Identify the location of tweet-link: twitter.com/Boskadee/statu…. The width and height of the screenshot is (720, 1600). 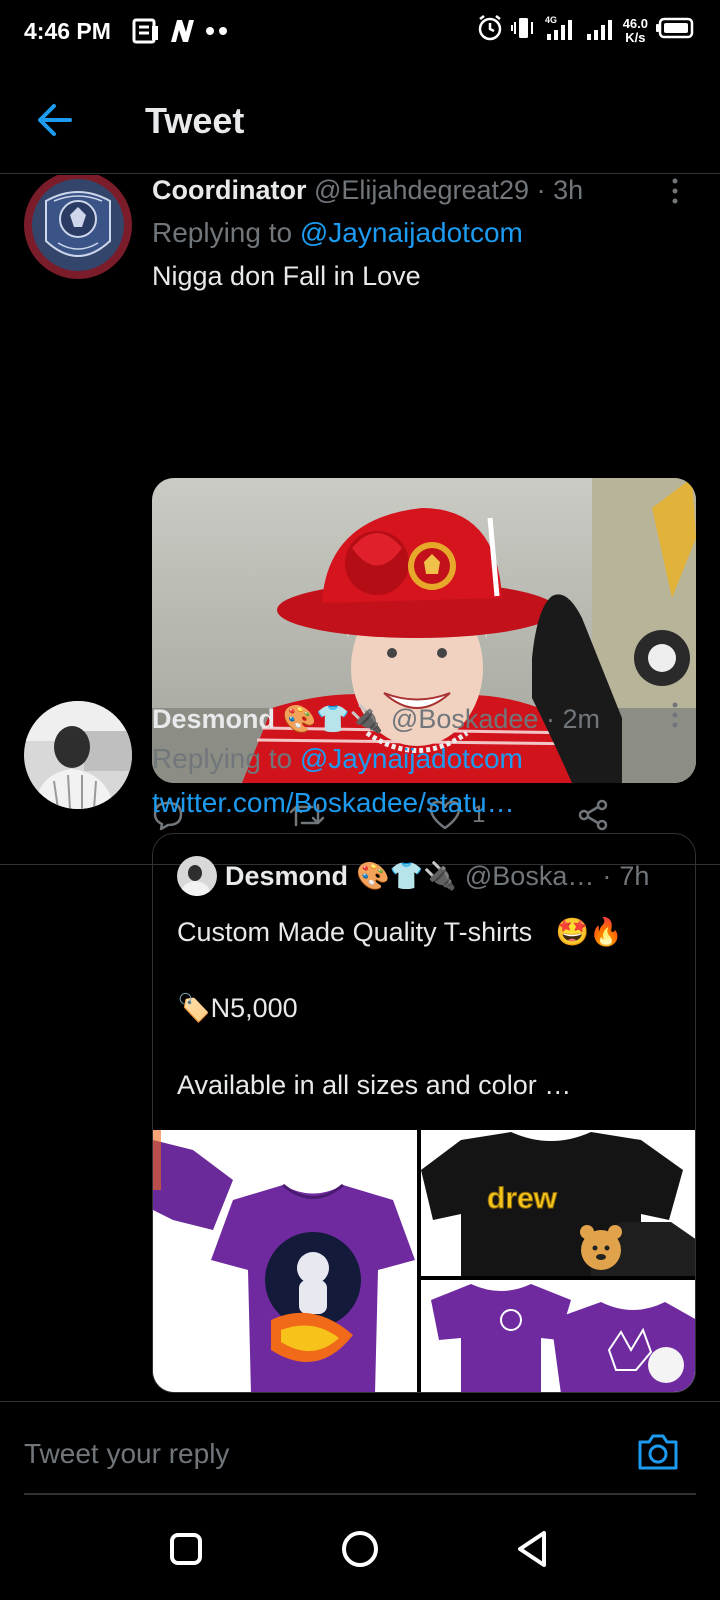
(333, 803).